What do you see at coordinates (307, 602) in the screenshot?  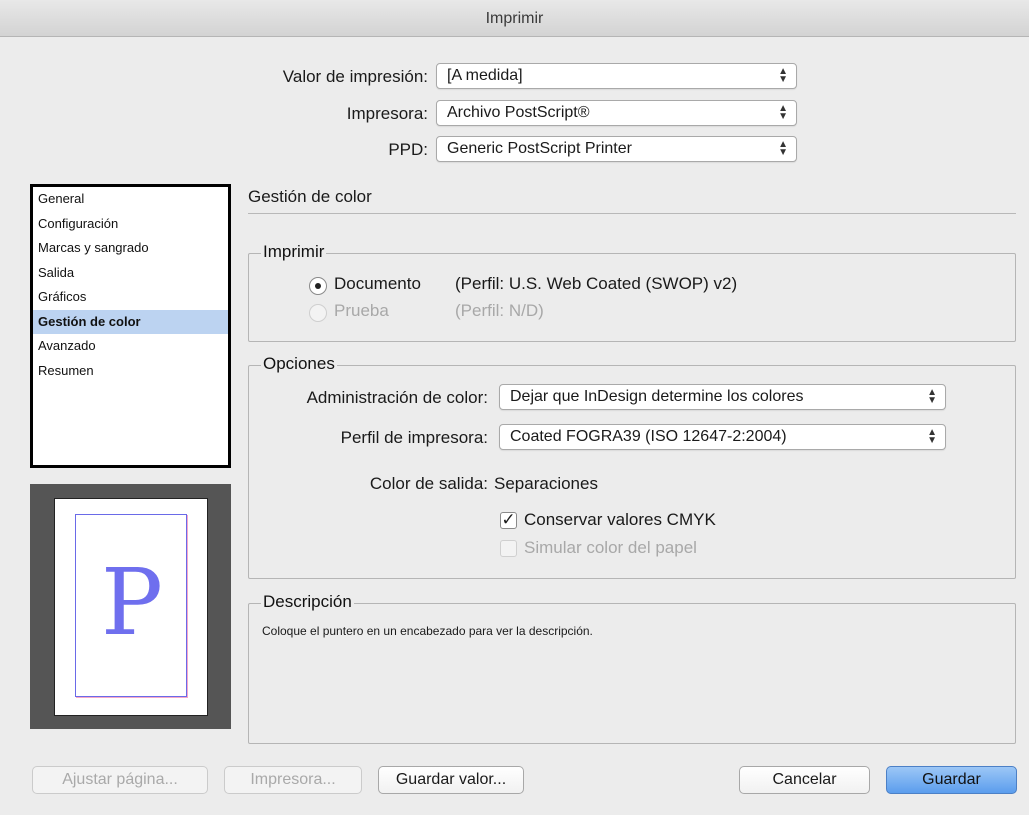 I see `description-group-title: Descripción` at bounding box center [307, 602].